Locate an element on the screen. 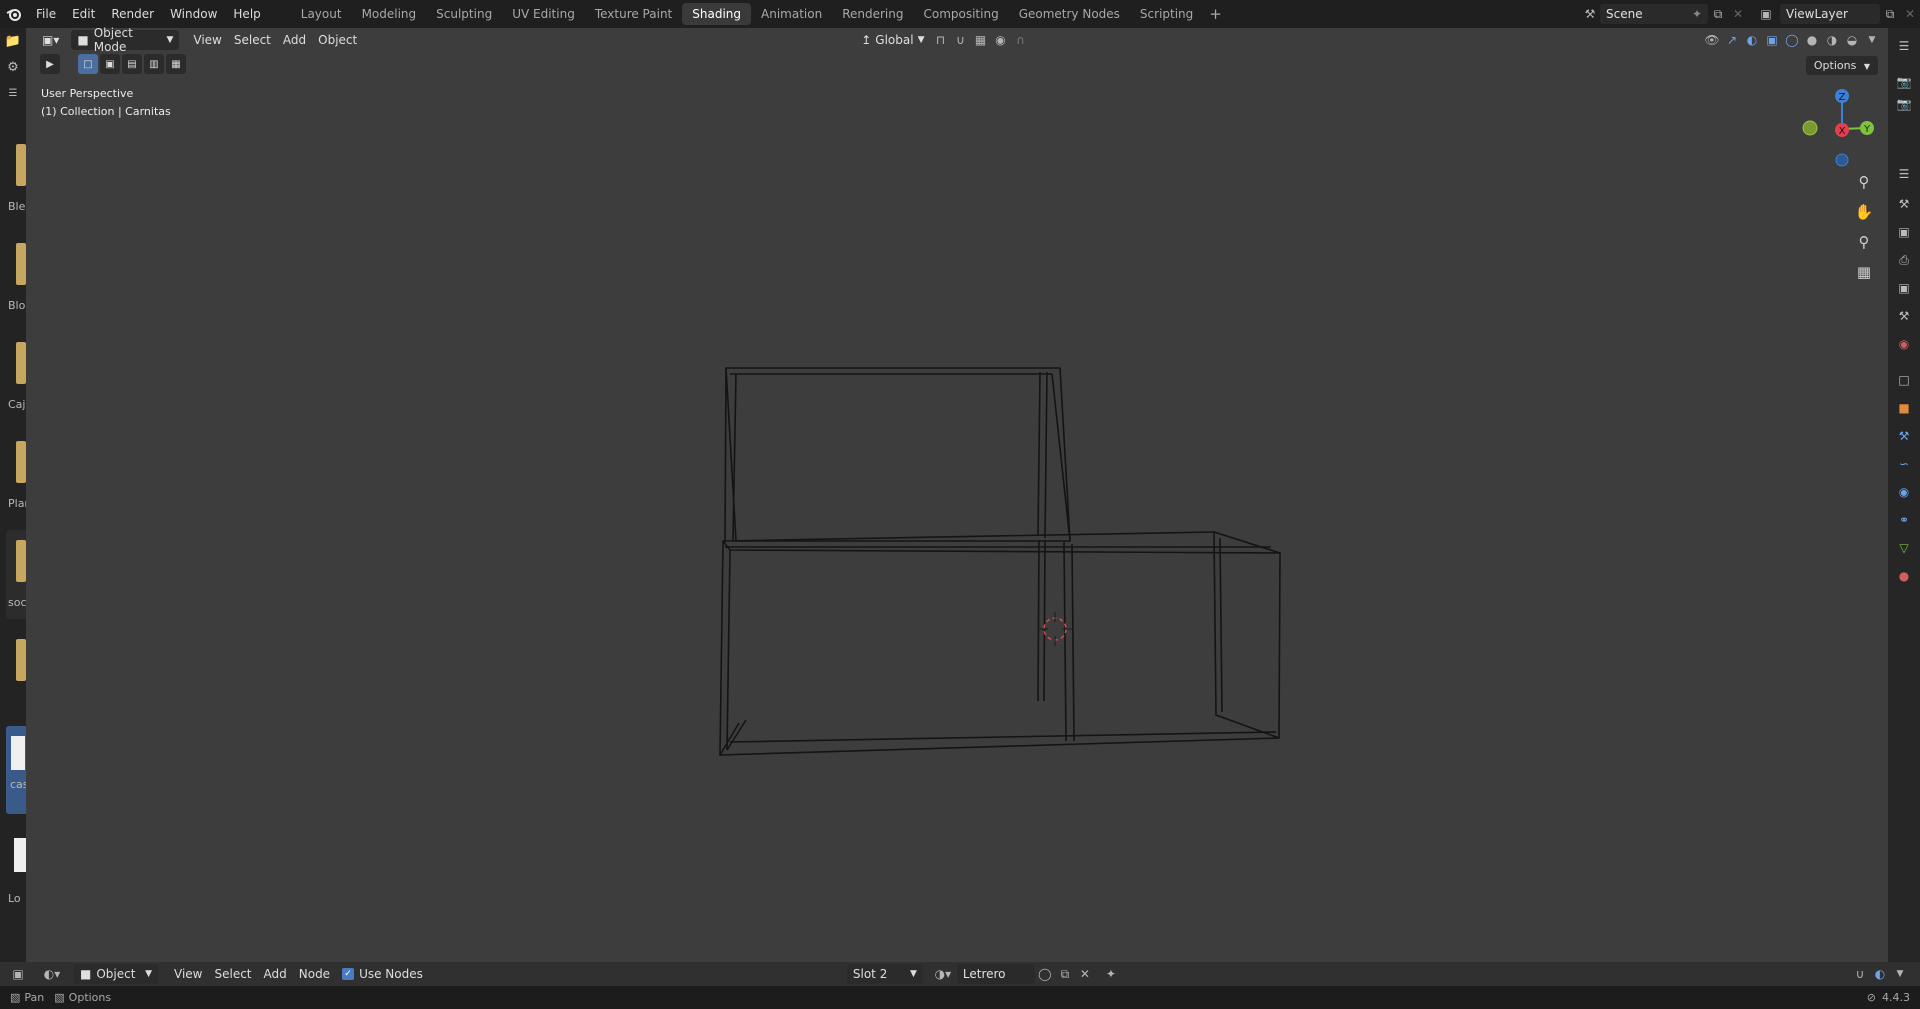  gizmo-neg-y-axis is located at coordinates (1810, 128).